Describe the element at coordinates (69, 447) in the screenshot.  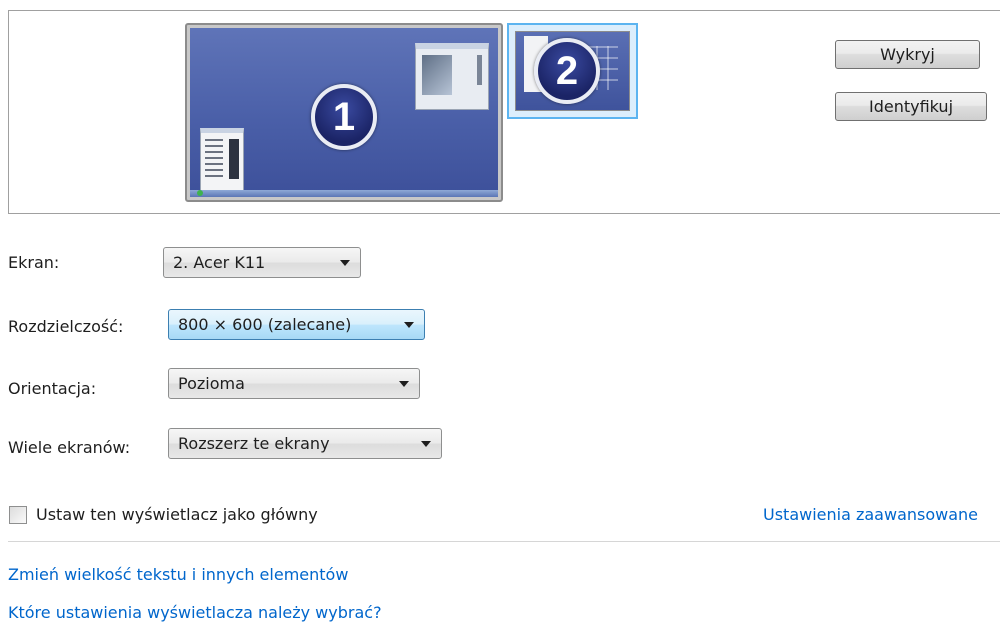
I see `multiple-displays-label: Wiele ekranów:` at that location.